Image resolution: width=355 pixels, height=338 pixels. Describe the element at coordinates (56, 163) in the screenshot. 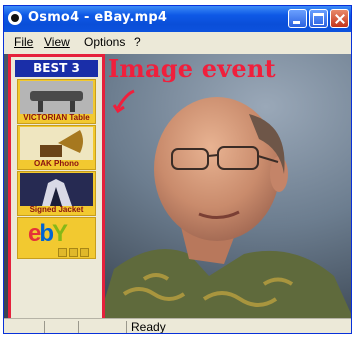

I see `item-caption: OAK Phono` at that location.